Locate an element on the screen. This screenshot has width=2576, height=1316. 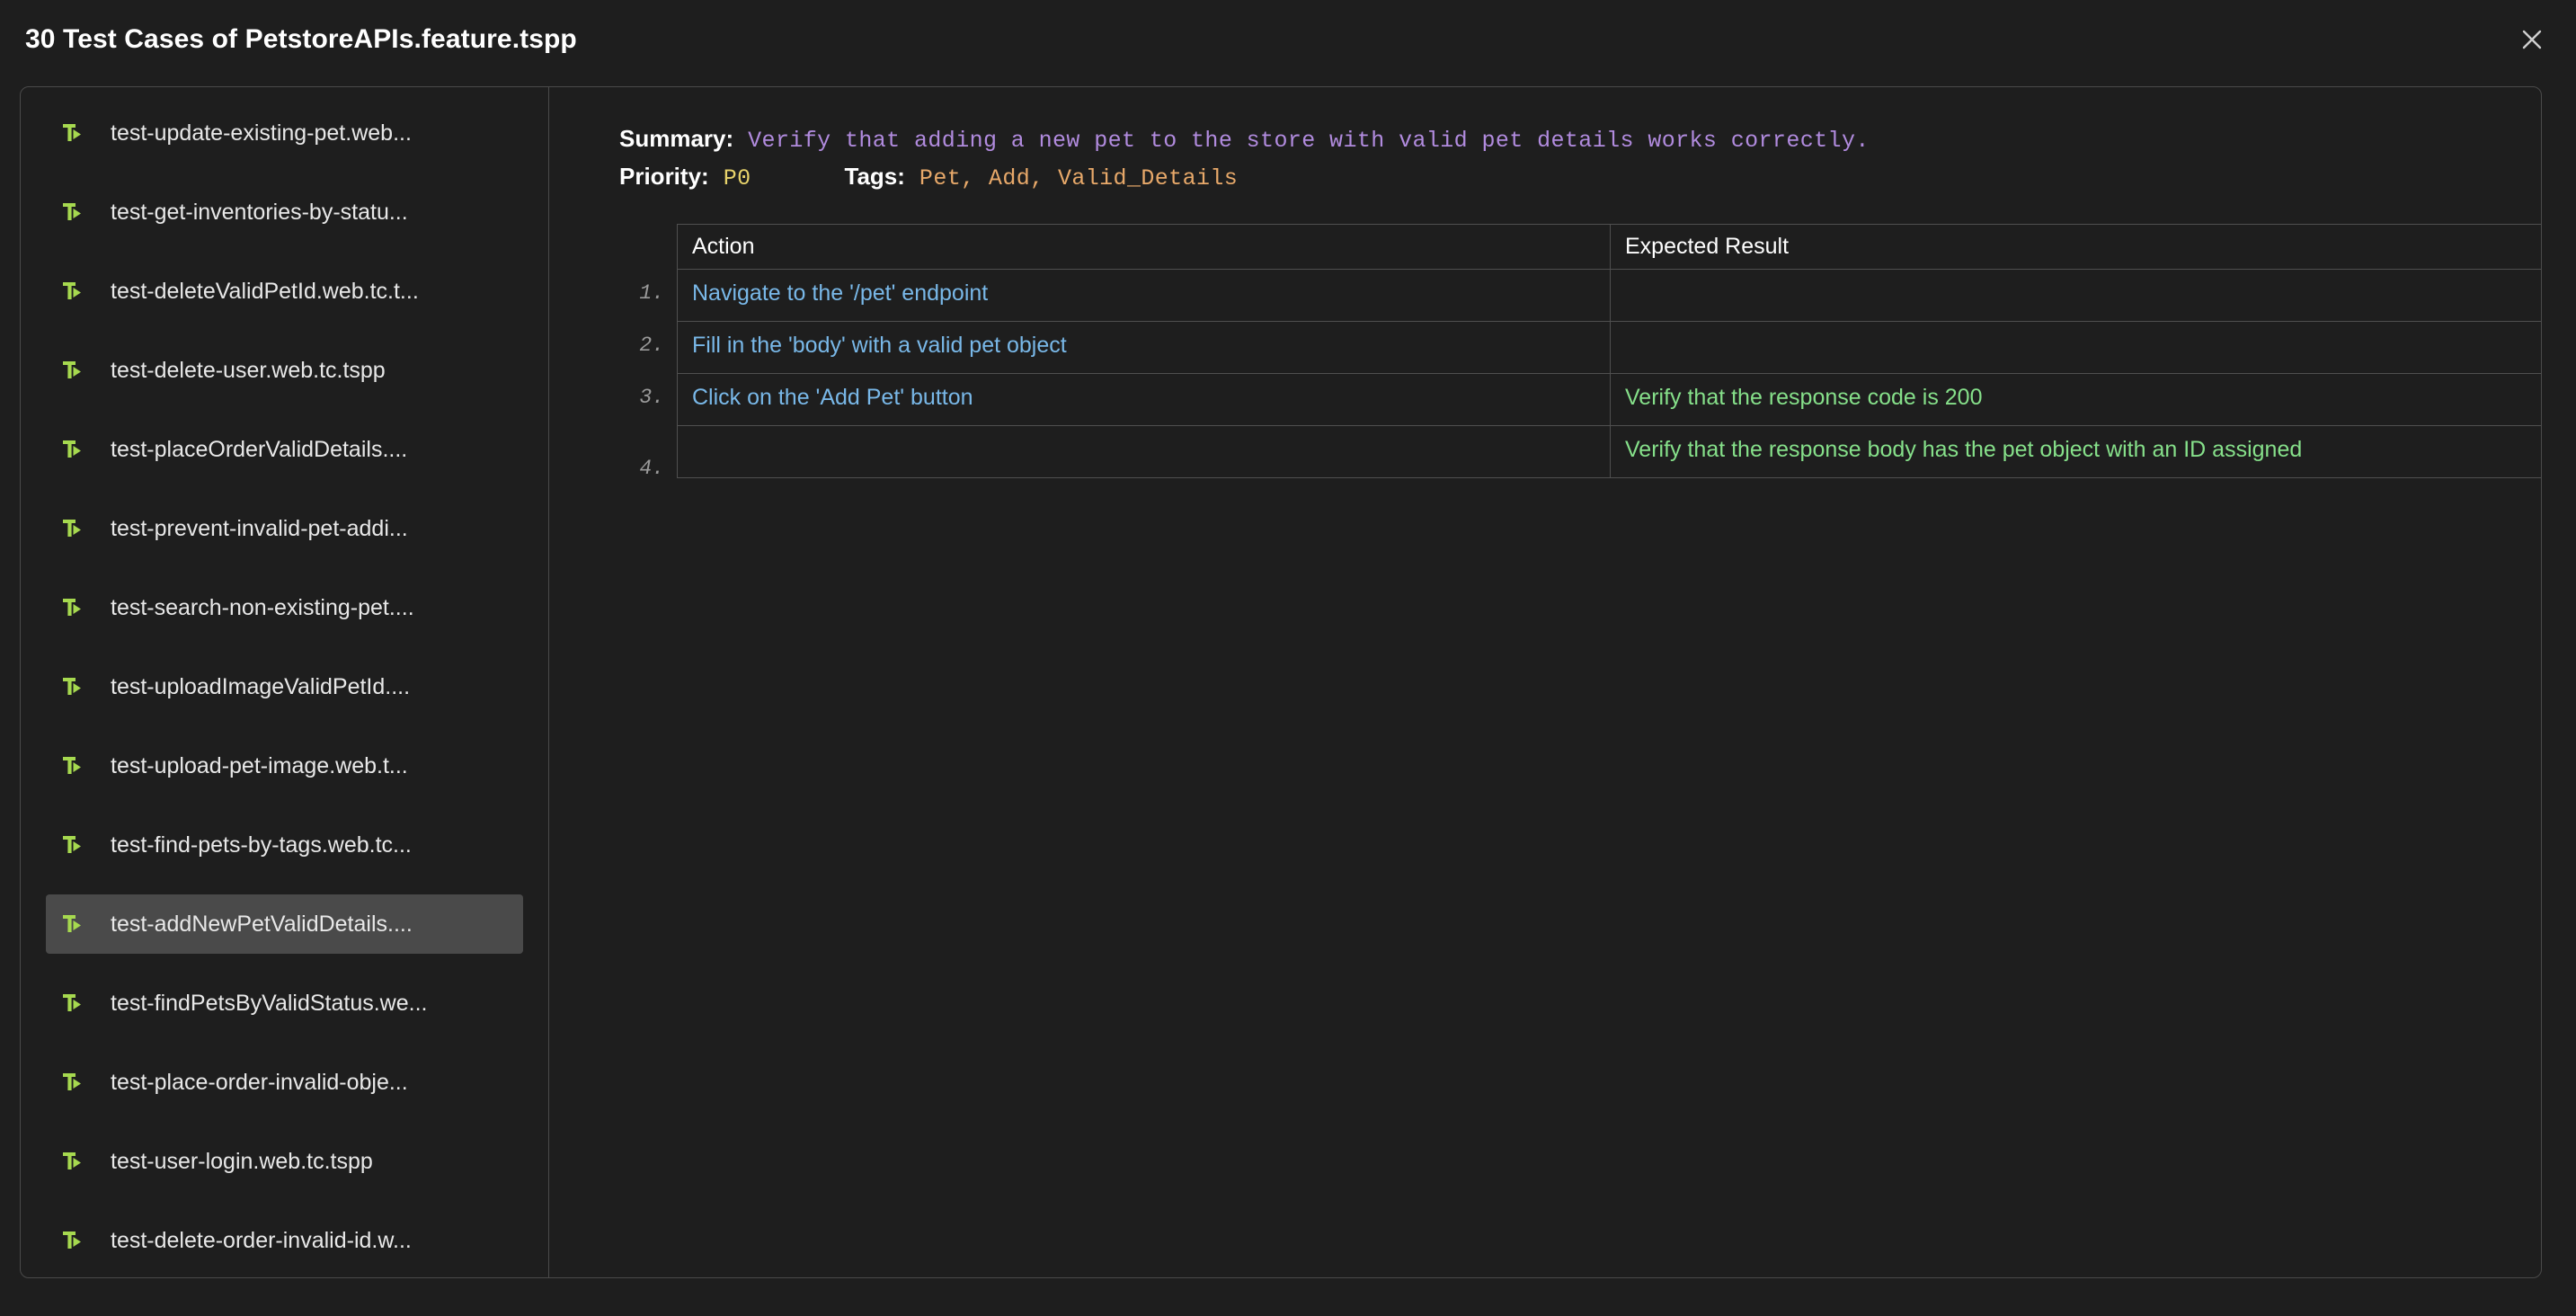
step-number: 1. is located at coordinates (651, 293).